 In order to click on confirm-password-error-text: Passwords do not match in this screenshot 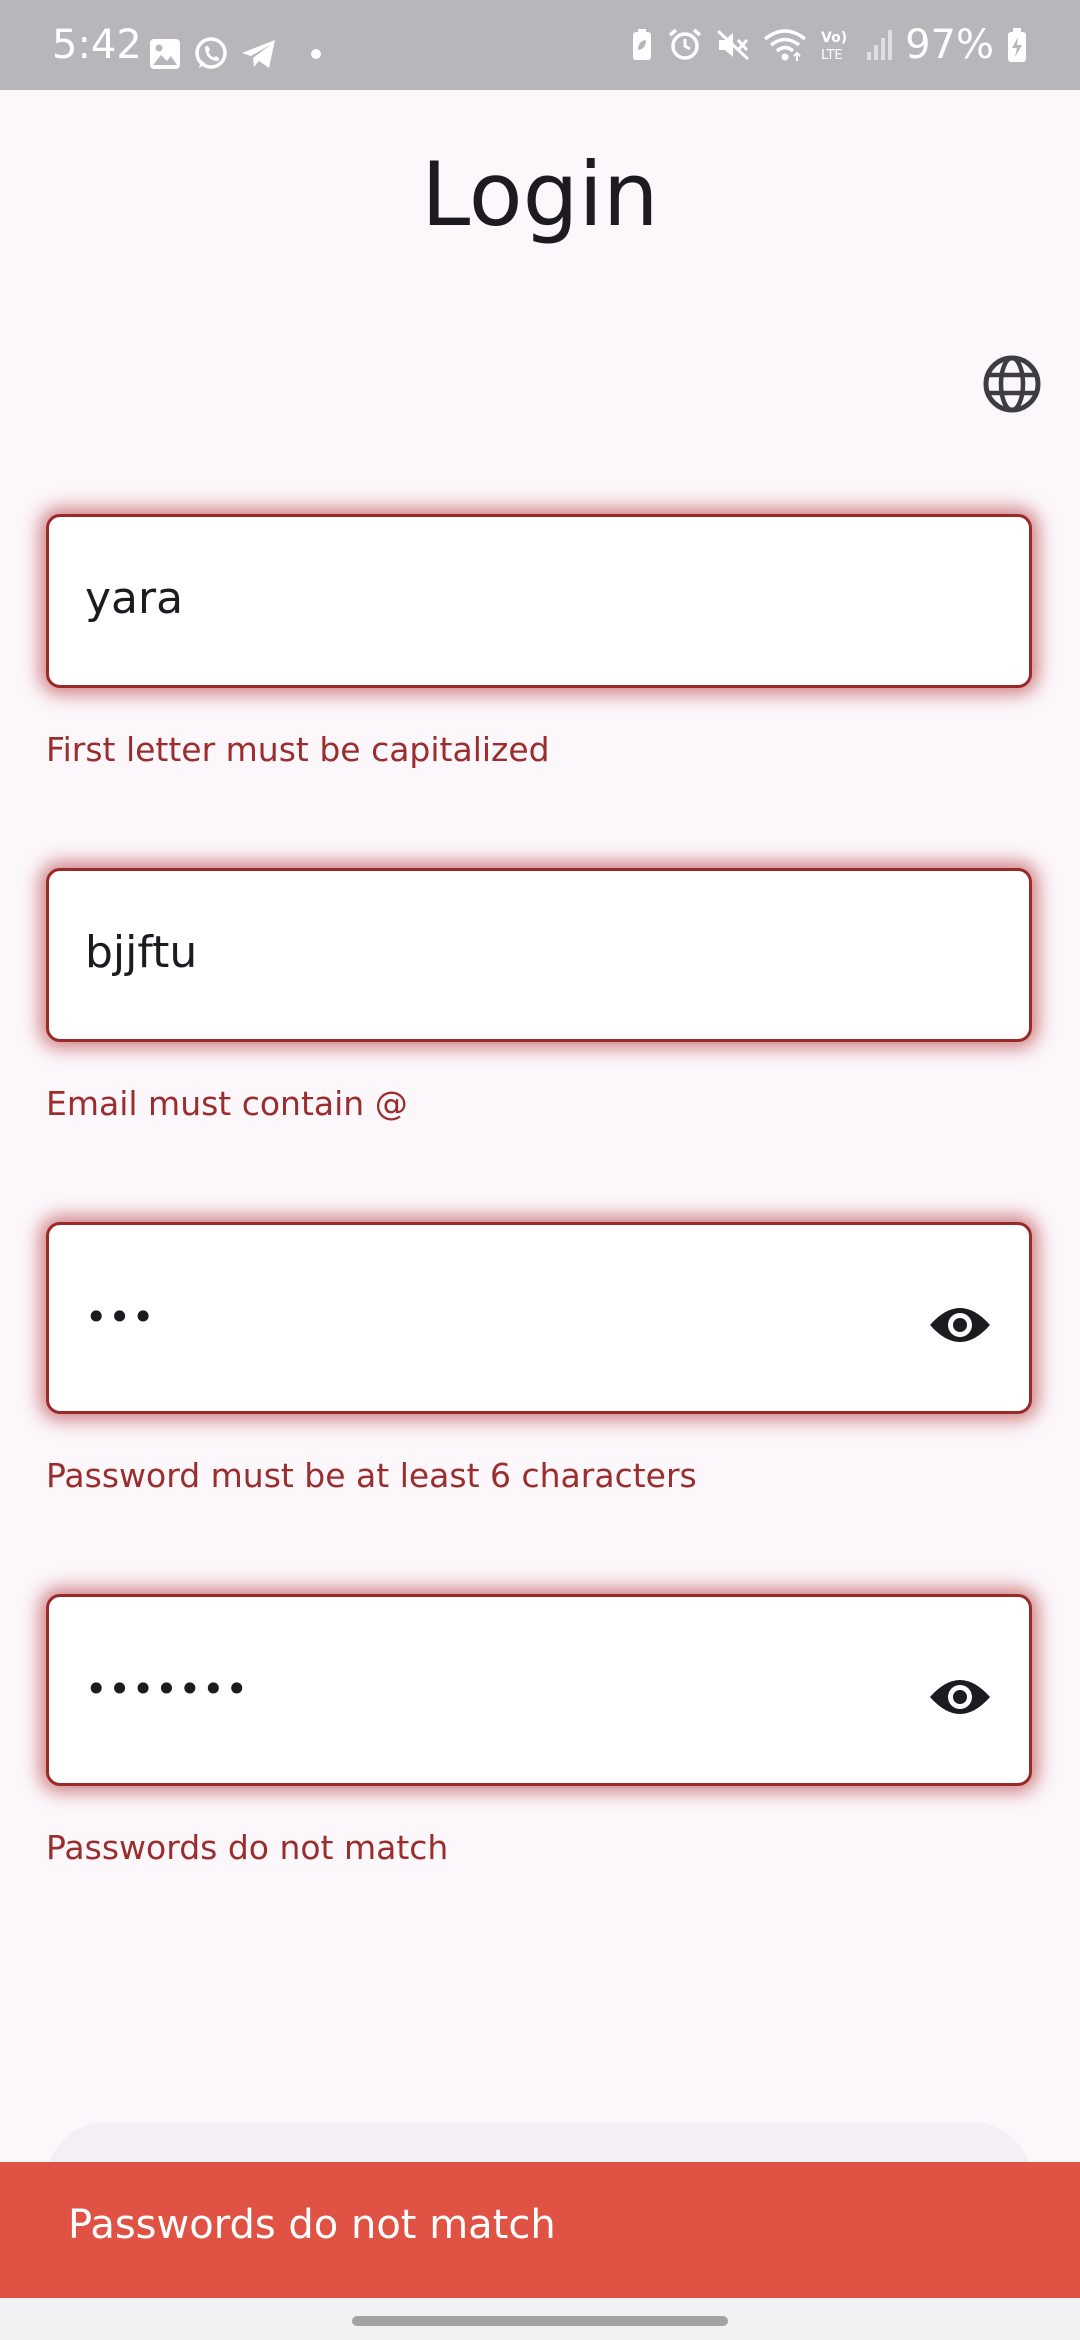, I will do `click(247, 1847)`.